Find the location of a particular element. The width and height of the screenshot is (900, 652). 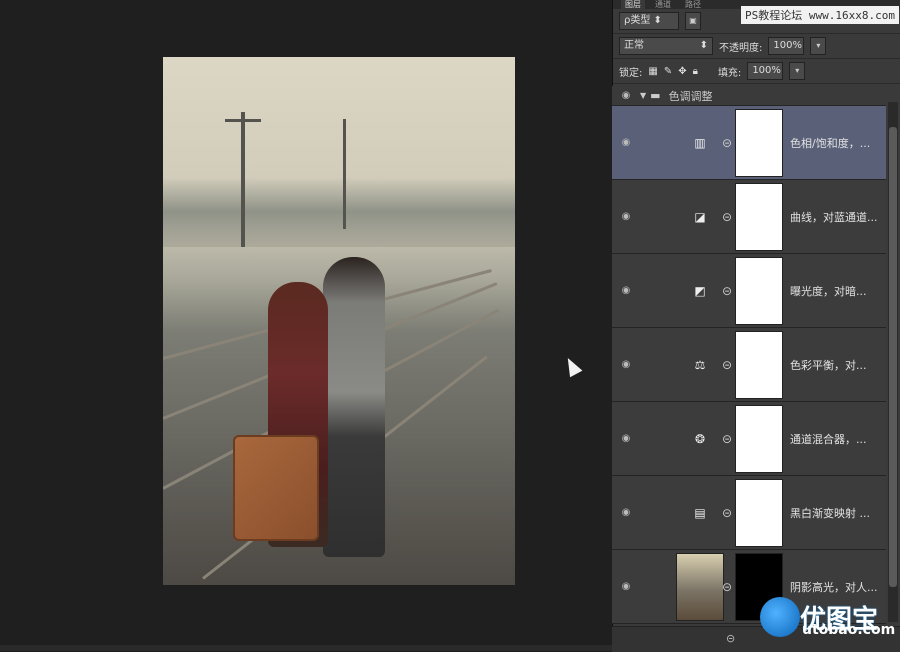

suitcase is located at coordinates (276, 488).